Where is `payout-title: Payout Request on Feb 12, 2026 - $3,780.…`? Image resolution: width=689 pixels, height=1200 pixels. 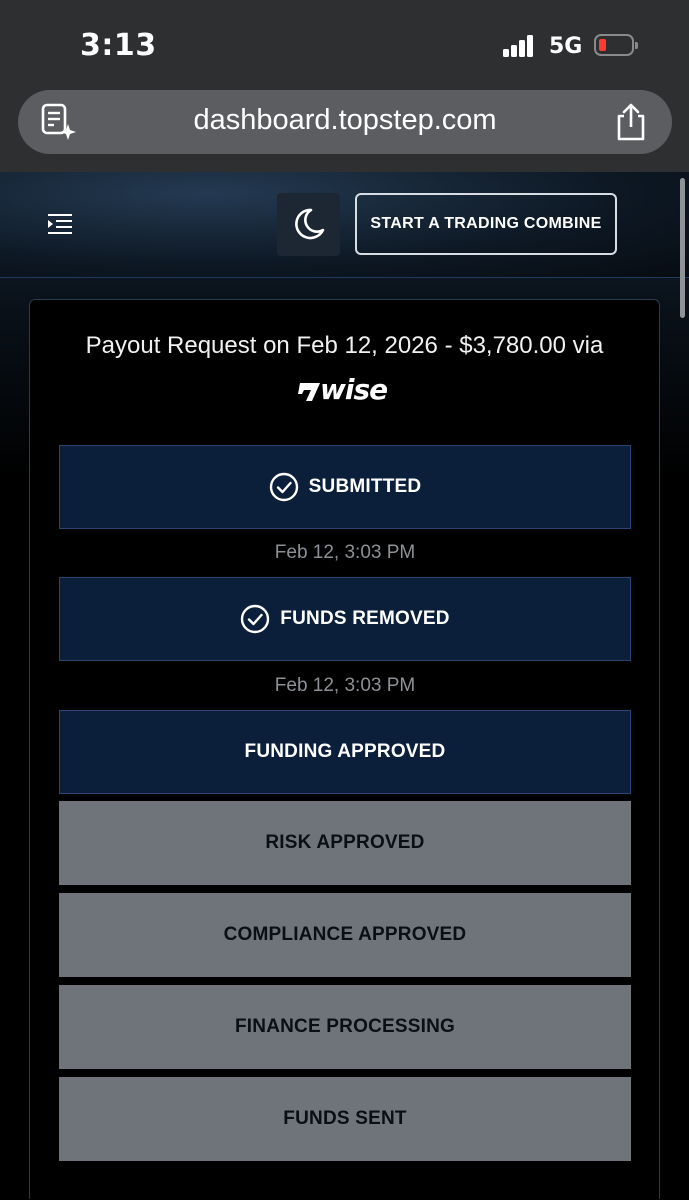 payout-title: Payout Request on Feb 12, 2026 - $3,780.… is located at coordinates (344, 345).